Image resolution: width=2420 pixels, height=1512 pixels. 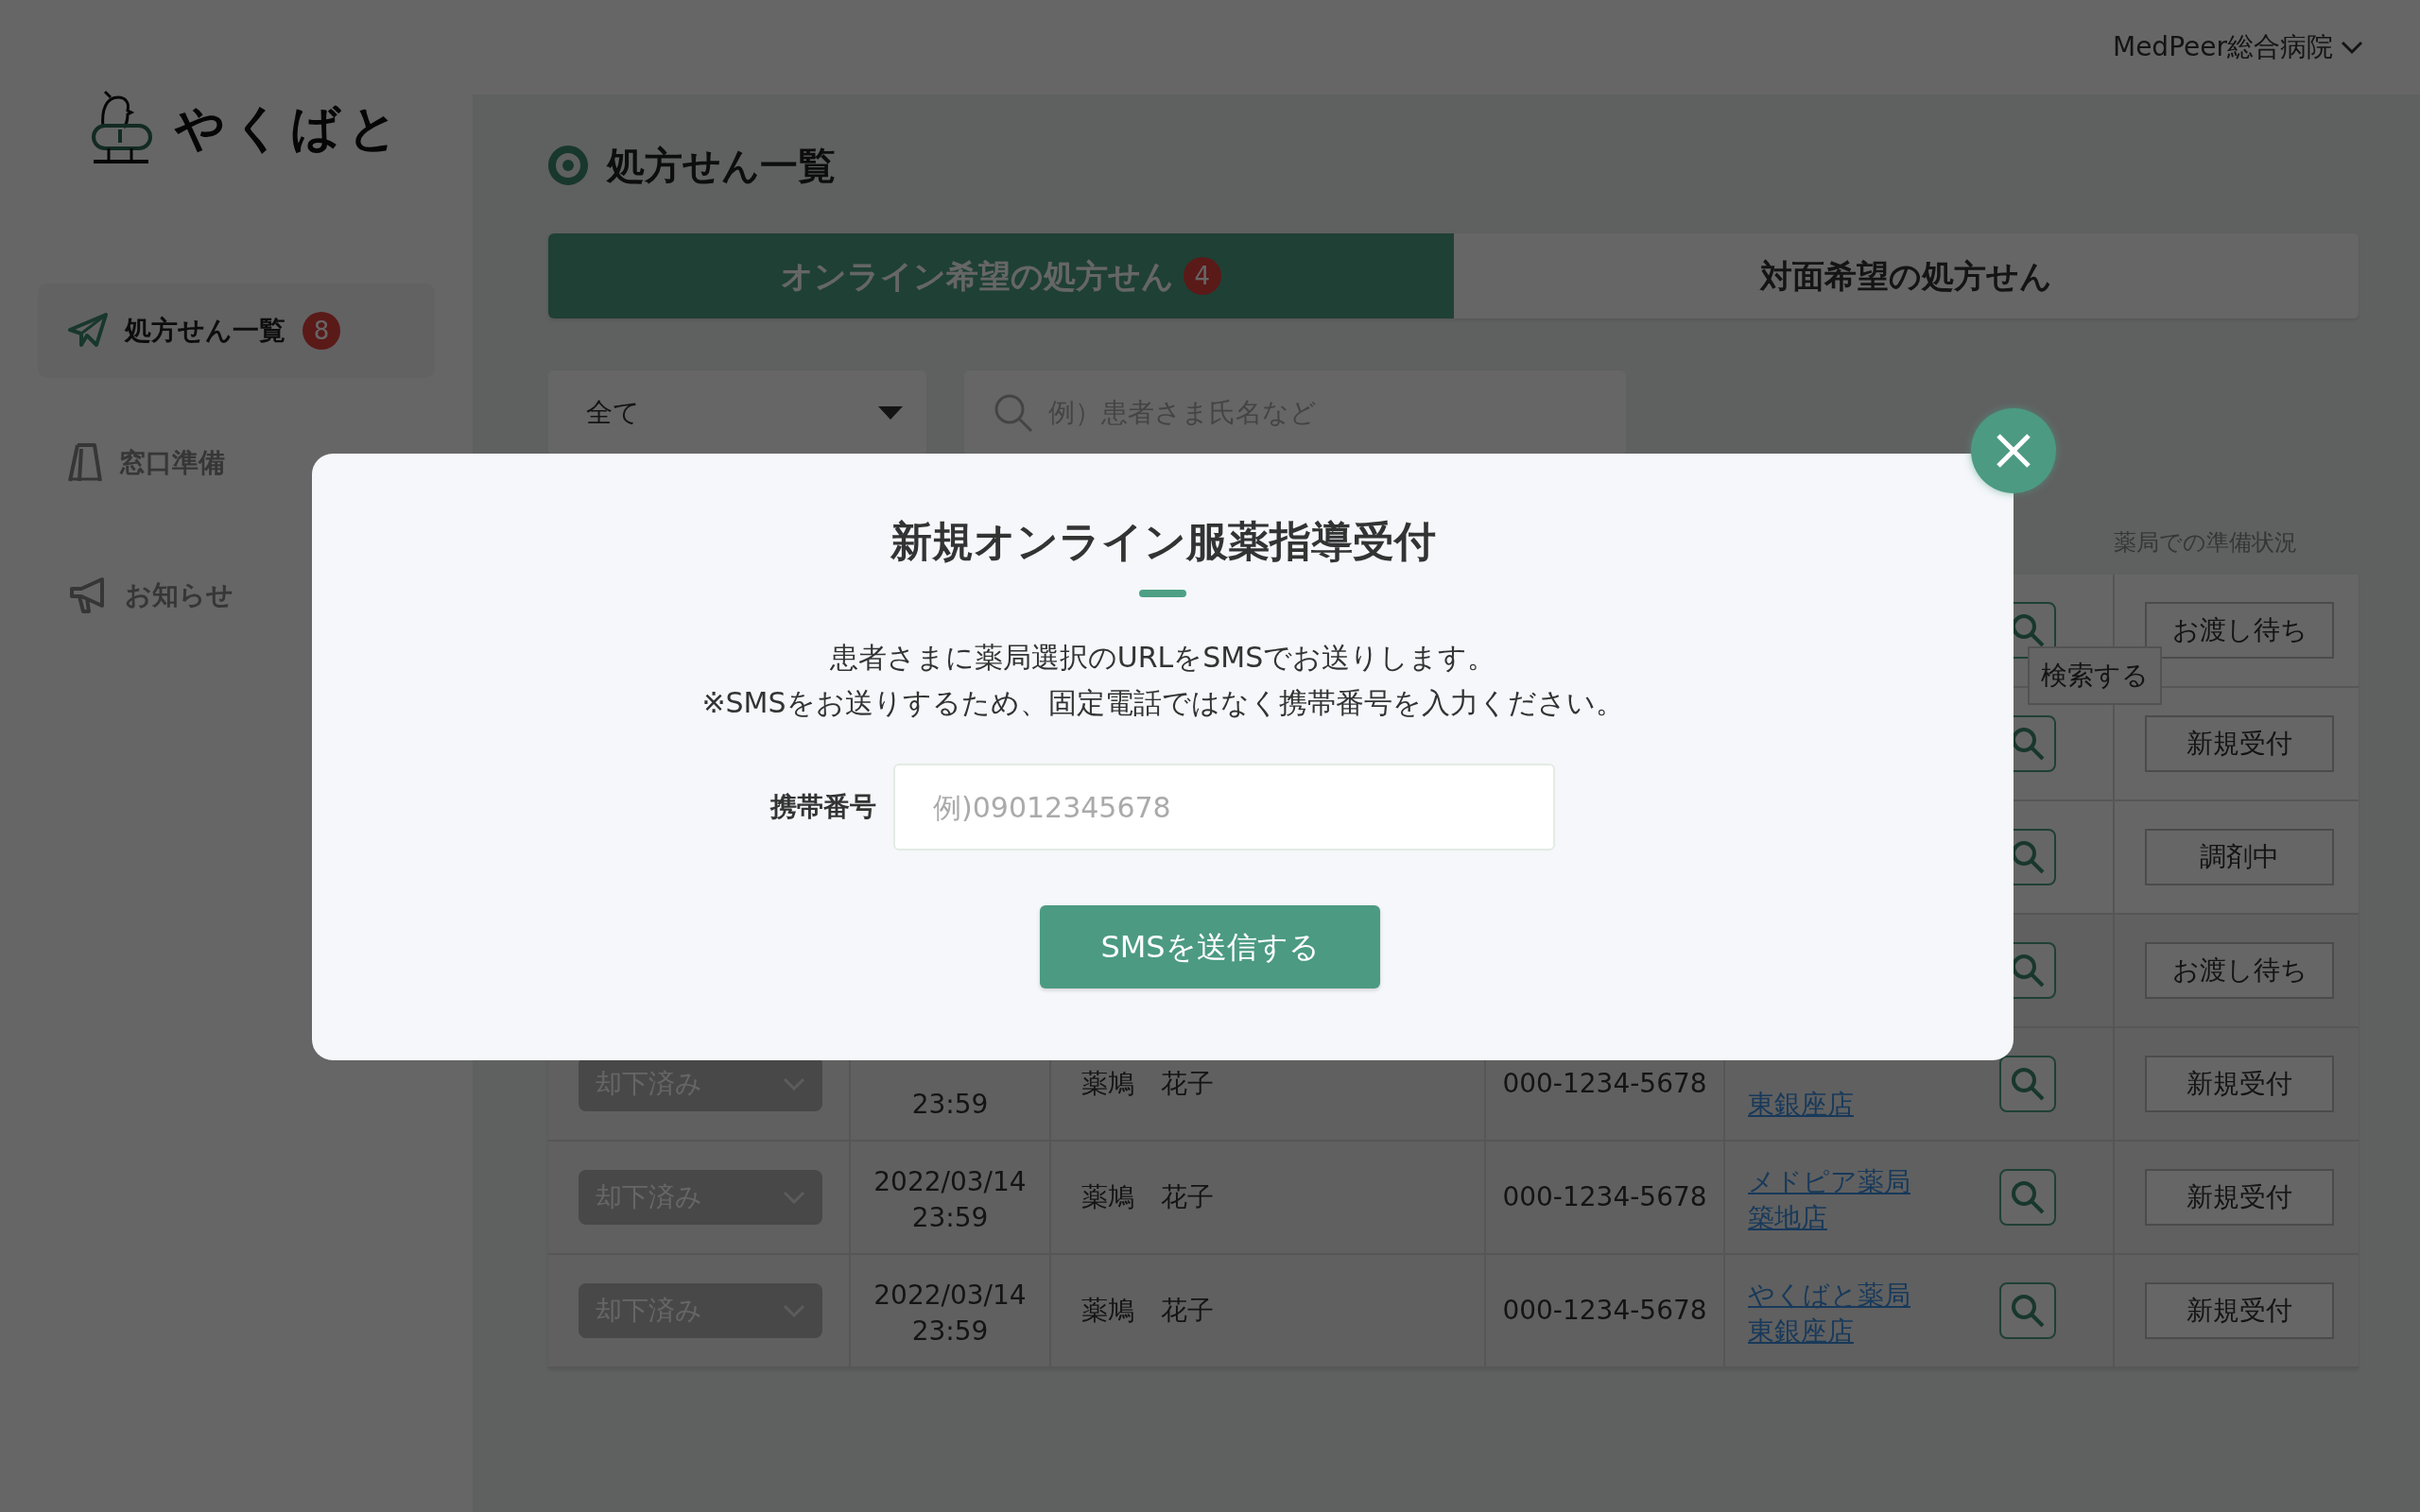 I want to click on logo-text: やくばと, so click(x=290, y=128).